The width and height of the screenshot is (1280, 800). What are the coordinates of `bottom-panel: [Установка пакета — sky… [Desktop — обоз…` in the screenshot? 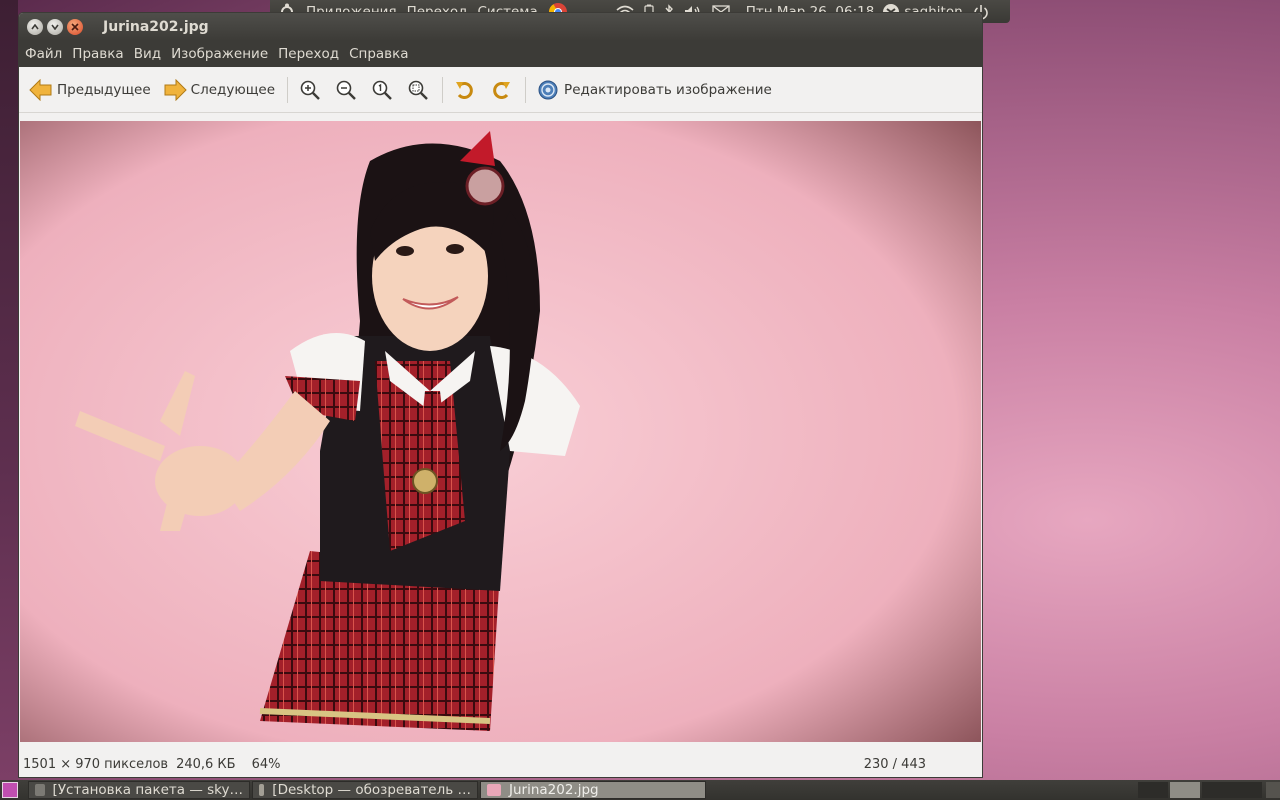 It's located at (640, 790).